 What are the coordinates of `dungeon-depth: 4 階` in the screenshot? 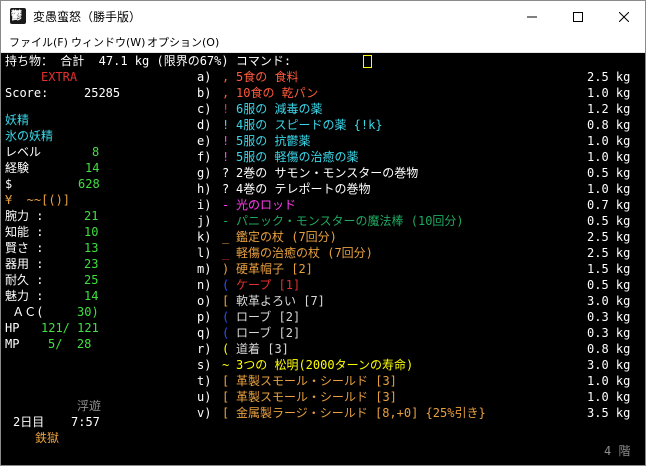 It's located at (617, 451).